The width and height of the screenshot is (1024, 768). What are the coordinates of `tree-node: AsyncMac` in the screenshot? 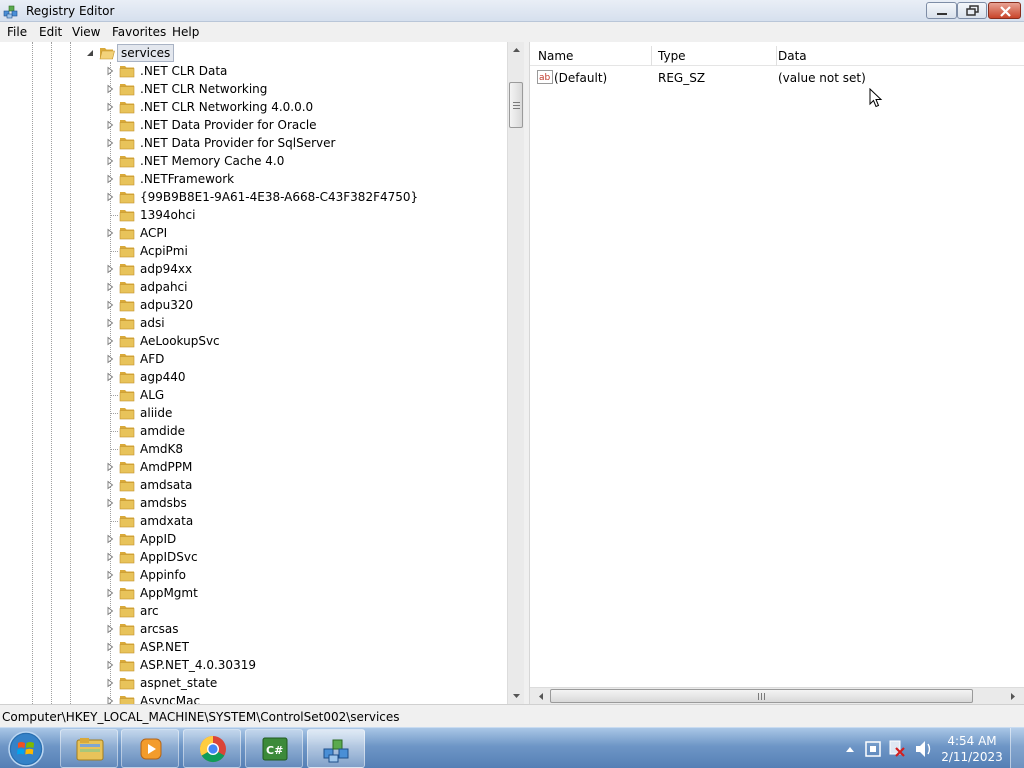 It's located at (253, 698).